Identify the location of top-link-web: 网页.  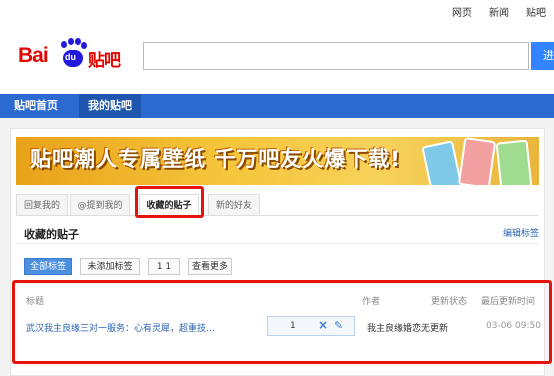
(462, 11).